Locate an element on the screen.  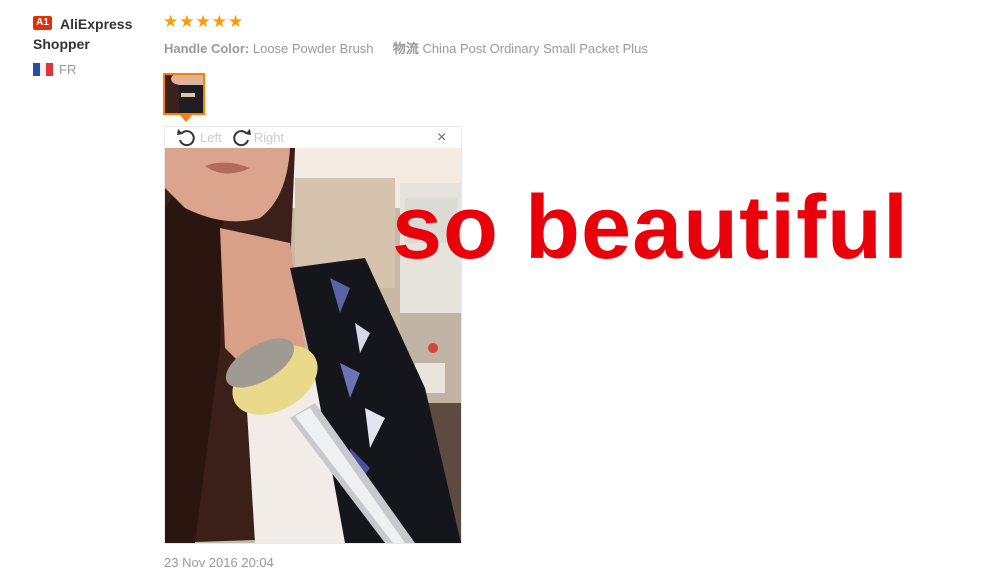
review-photo-thumbnail is located at coordinates (184, 94).